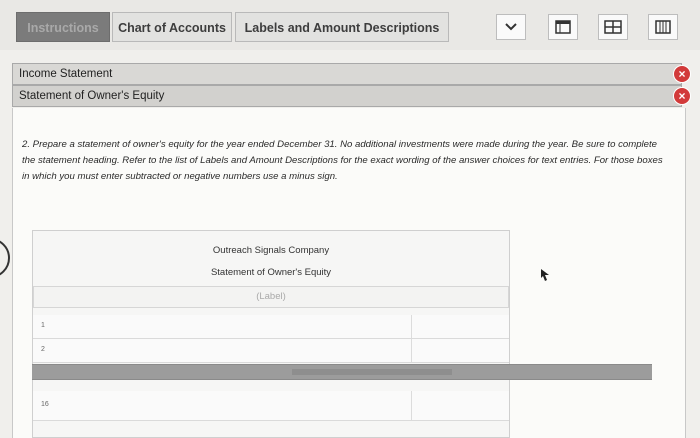 This screenshot has height=438, width=700. What do you see at coordinates (351, 96) in the screenshot?
I see `subtab-statement-of-owners-equity: Statement of Owner's Equity ×` at bounding box center [351, 96].